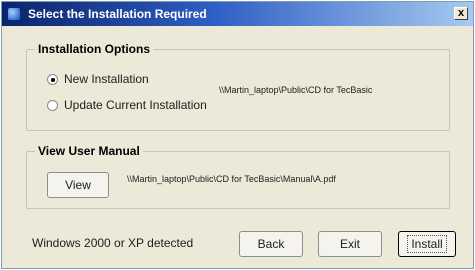 This screenshot has width=475, height=270. I want to click on close-button: x, so click(461, 13).